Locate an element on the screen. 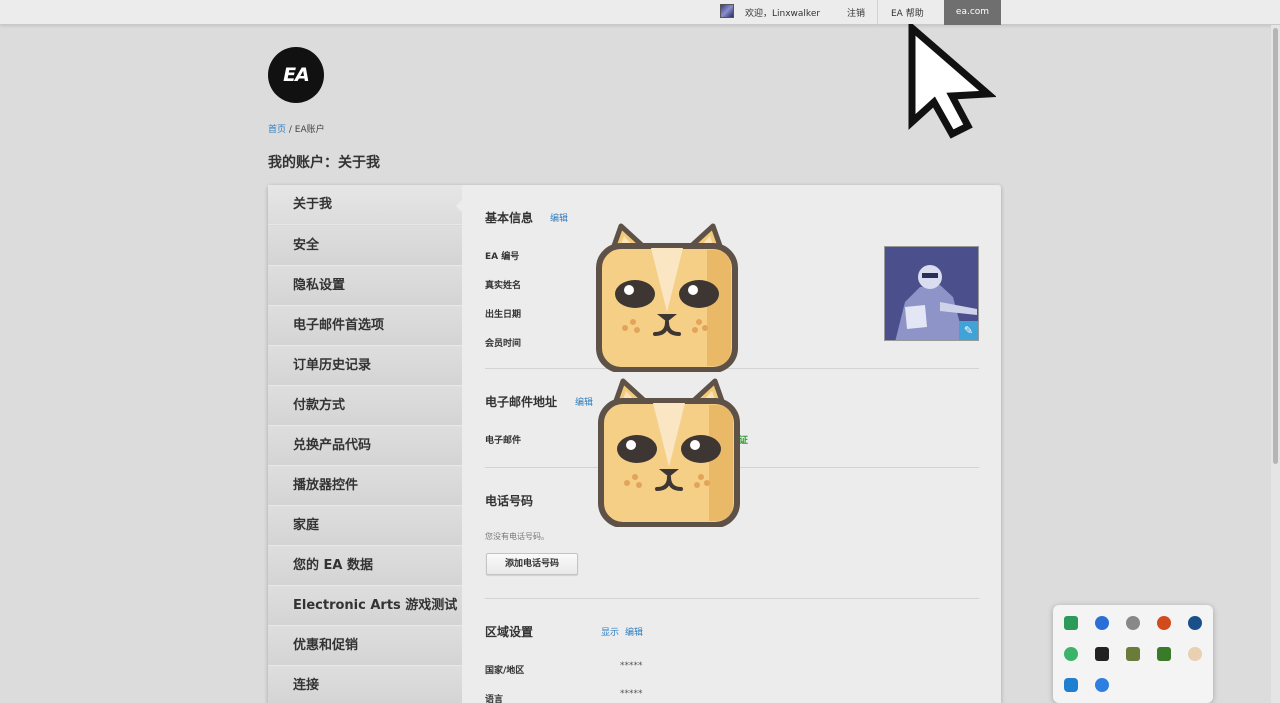 The image size is (1280, 703). sidebar-item-connections: 连接 is located at coordinates (365, 684).